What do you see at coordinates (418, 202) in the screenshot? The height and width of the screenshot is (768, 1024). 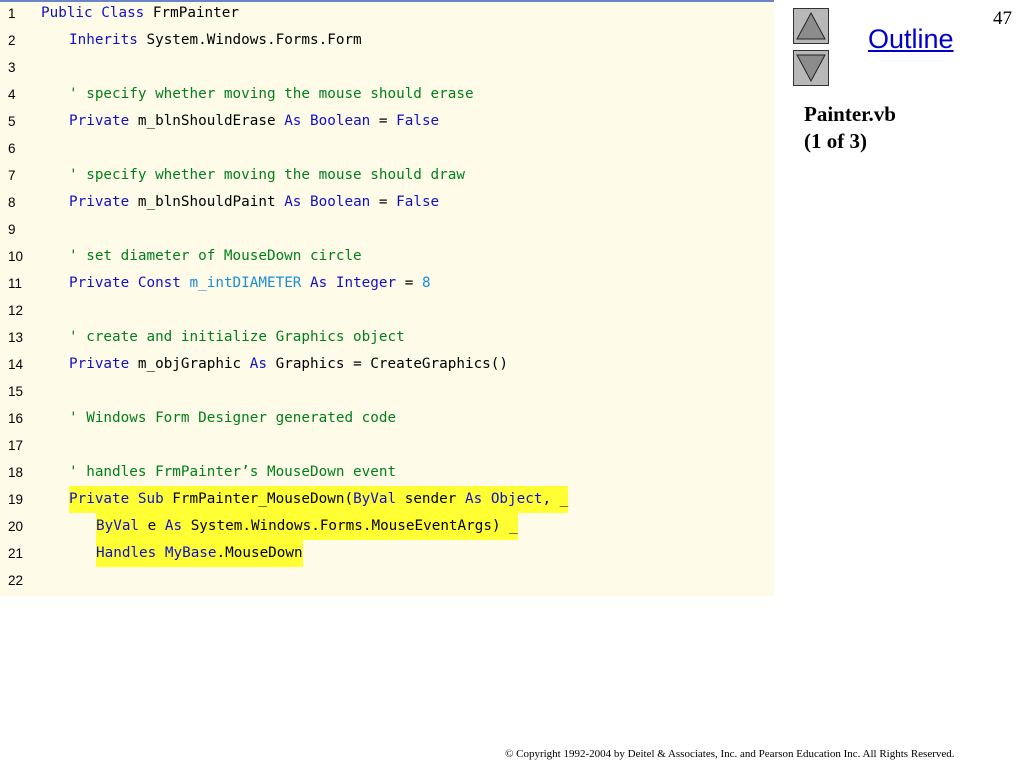 I see `code-token: False` at bounding box center [418, 202].